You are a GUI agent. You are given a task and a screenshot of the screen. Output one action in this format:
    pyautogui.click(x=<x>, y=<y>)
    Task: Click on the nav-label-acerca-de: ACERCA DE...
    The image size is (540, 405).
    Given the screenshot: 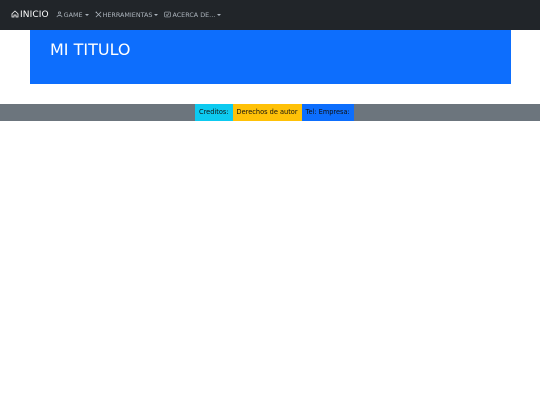 What is the action you would take?
    pyautogui.click(x=194, y=15)
    